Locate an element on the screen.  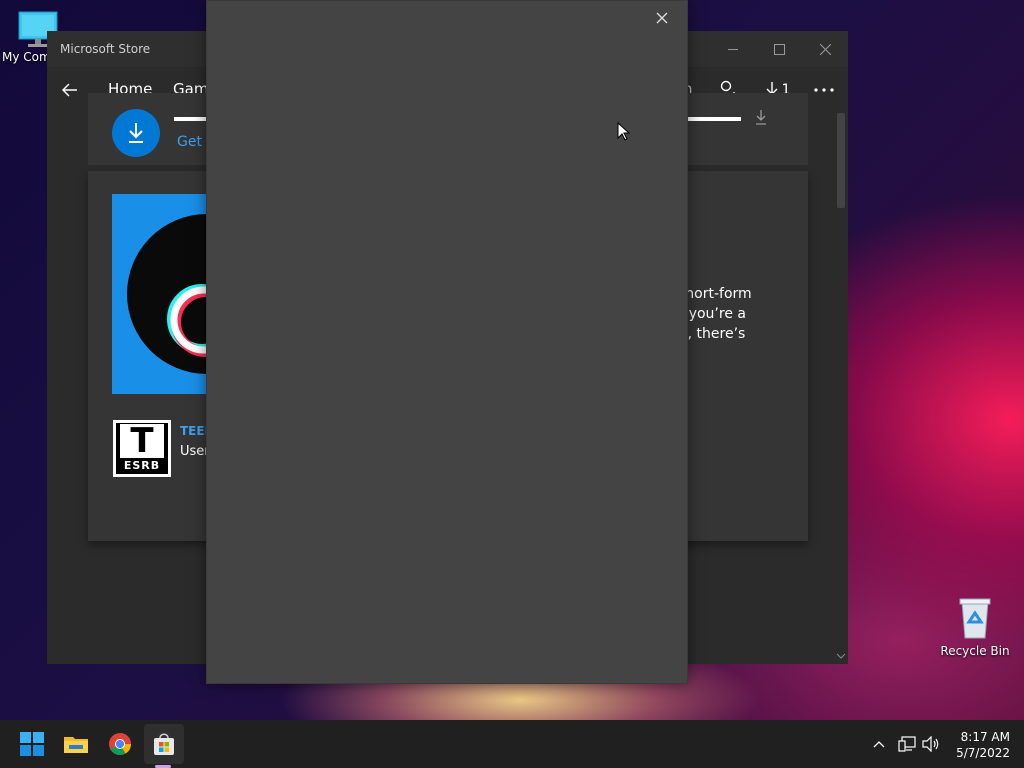
minimize-icon is located at coordinates (733, 49).